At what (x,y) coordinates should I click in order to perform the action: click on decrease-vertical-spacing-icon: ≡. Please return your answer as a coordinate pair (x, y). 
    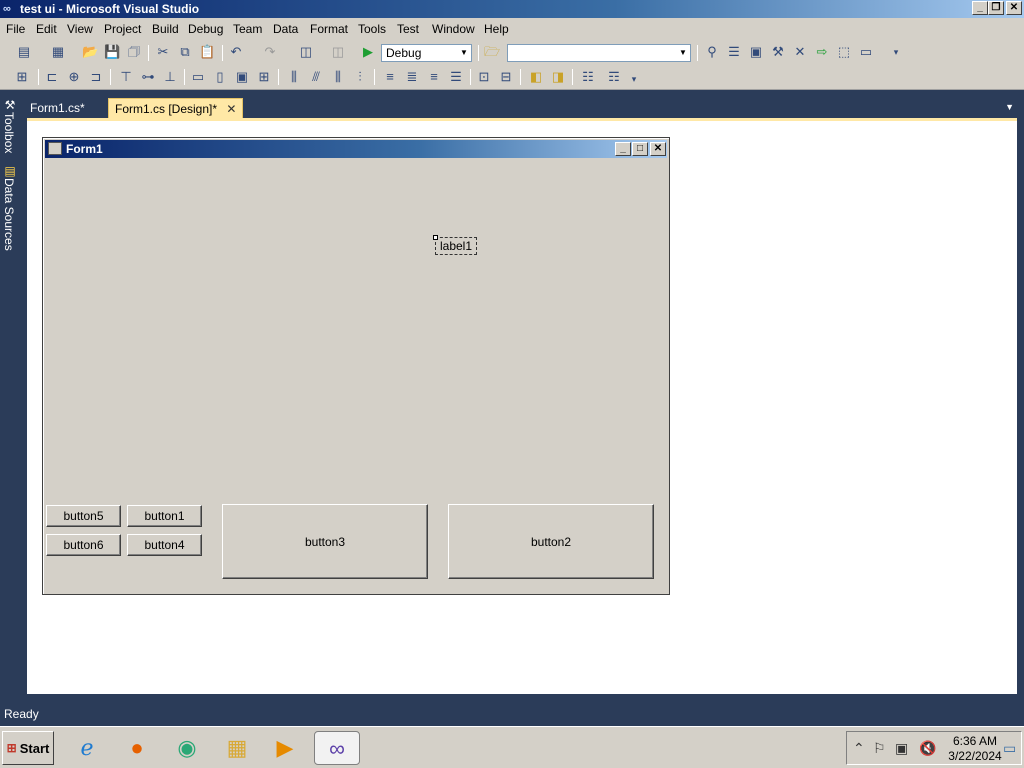
    Looking at the image, I should click on (434, 77).